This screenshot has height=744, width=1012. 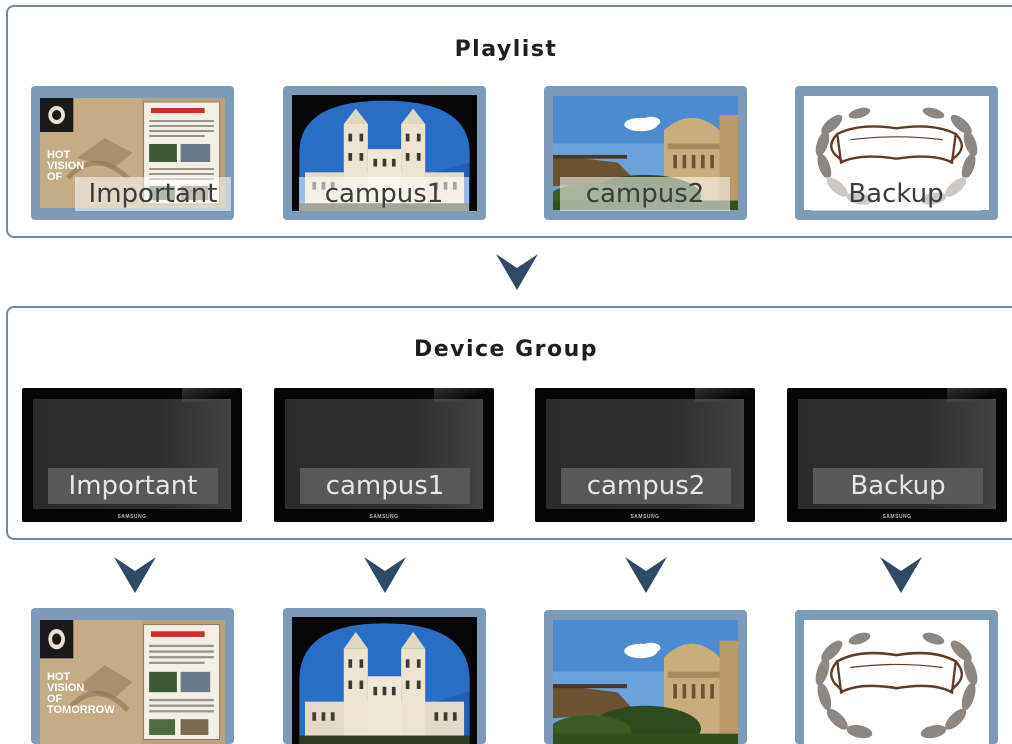 What do you see at coordinates (153, 194) in the screenshot?
I see `playlist-item-label: Important` at bounding box center [153, 194].